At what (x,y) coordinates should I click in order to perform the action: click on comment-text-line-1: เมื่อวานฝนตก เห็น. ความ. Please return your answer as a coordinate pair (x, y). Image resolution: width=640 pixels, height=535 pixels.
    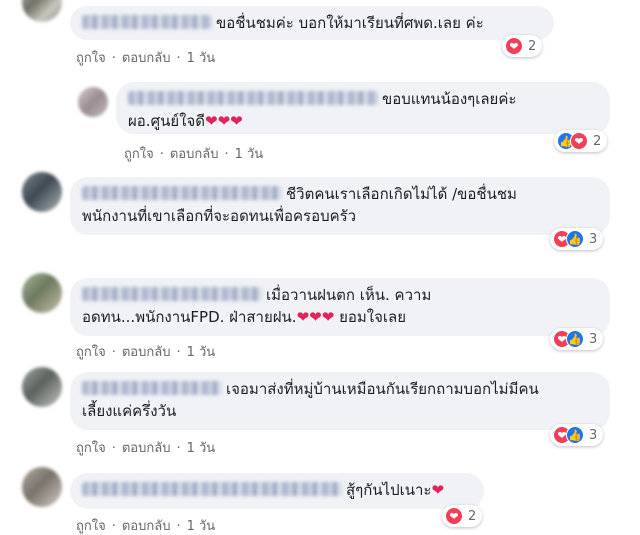
    Looking at the image, I should click on (349, 295).